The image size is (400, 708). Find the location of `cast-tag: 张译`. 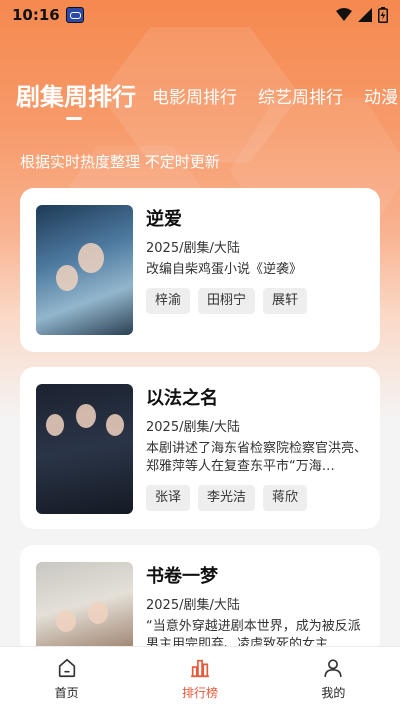

cast-tag: 张译 is located at coordinates (168, 498).